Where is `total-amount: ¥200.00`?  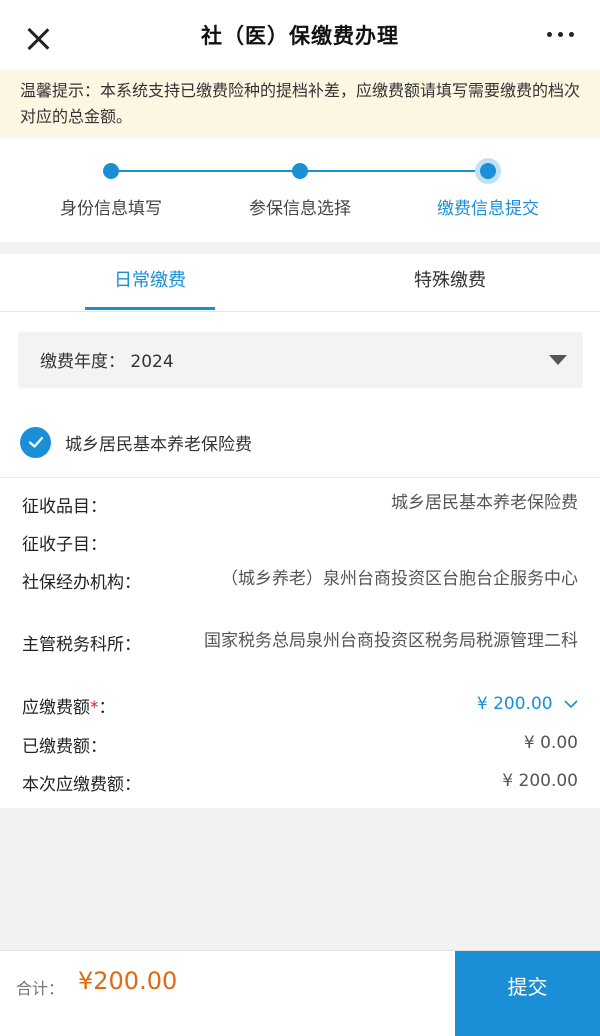 total-amount: ¥200.00 is located at coordinates (128, 981).